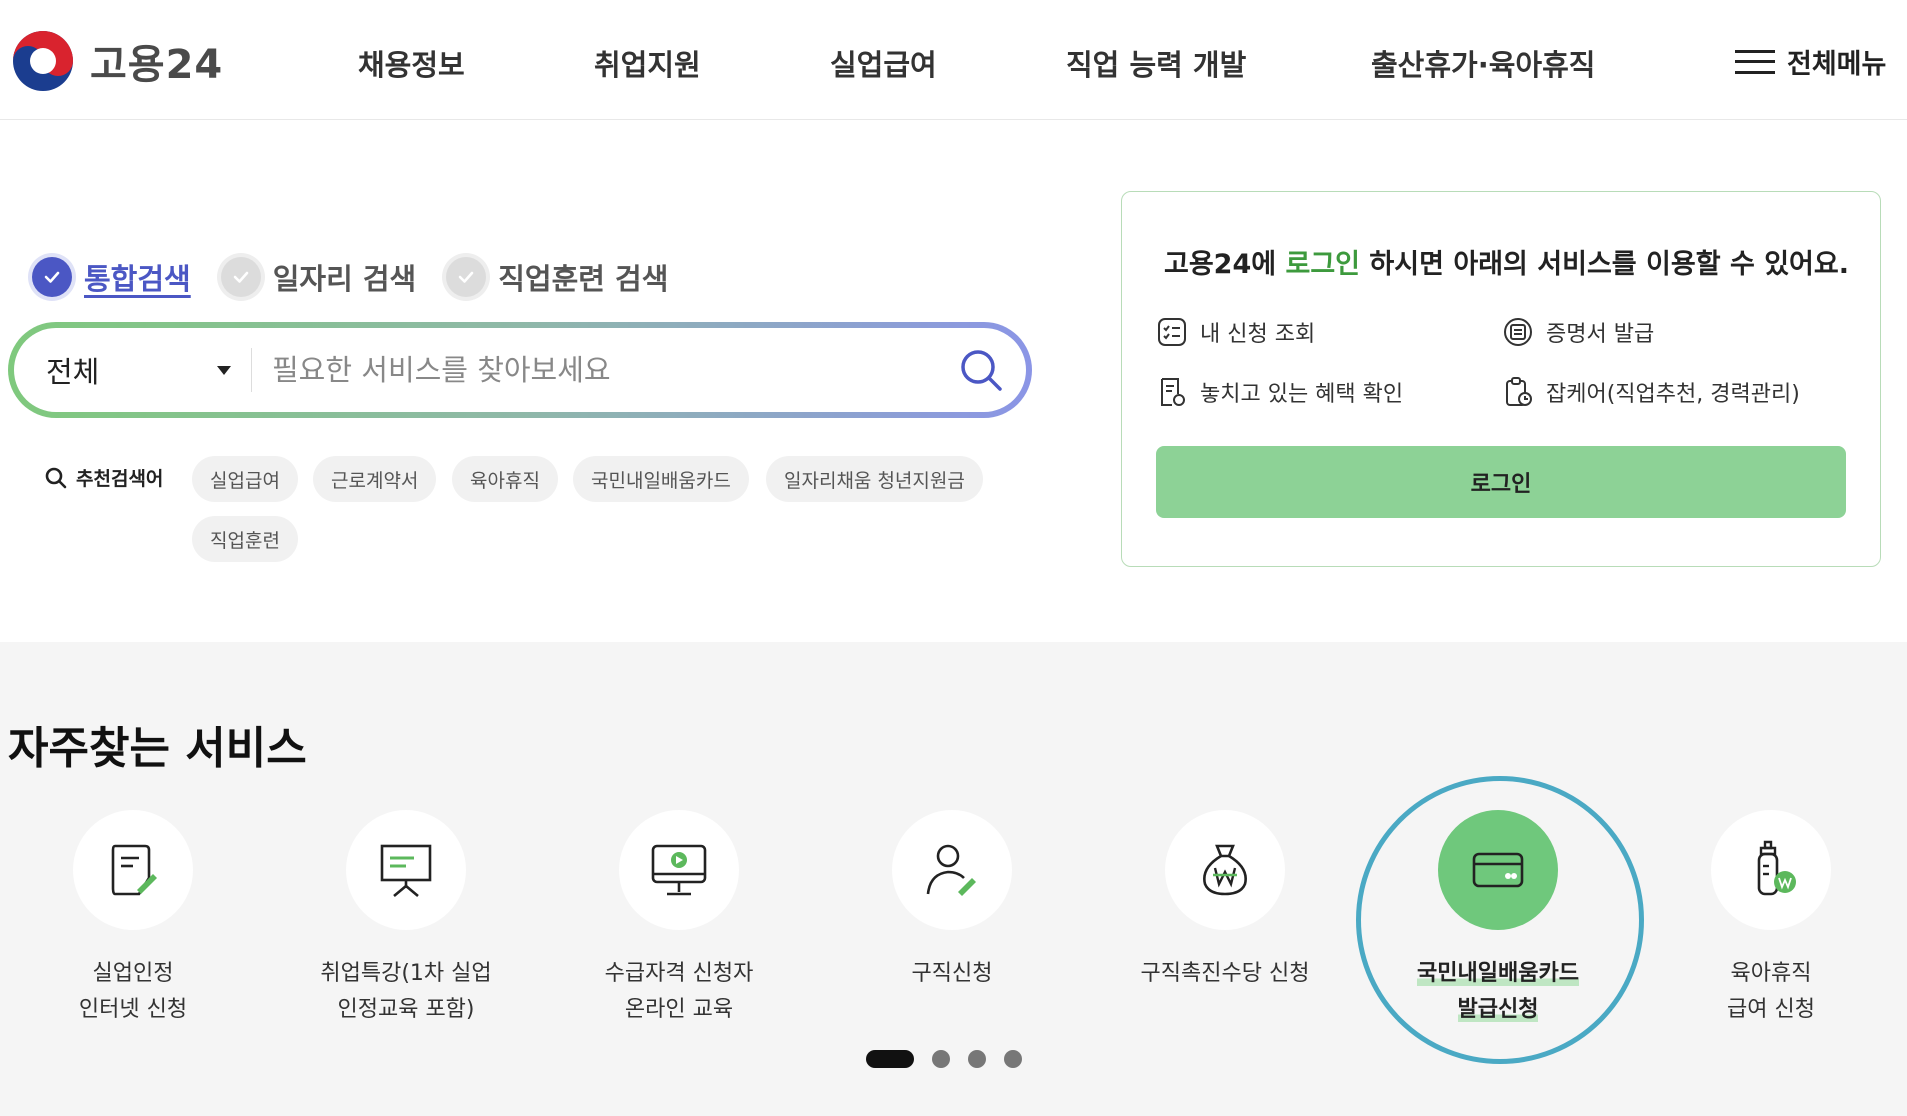  What do you see at coordinates (73, 372) in the screenshot?
I see `select-value: 전체` at bounding box center [73, 372].